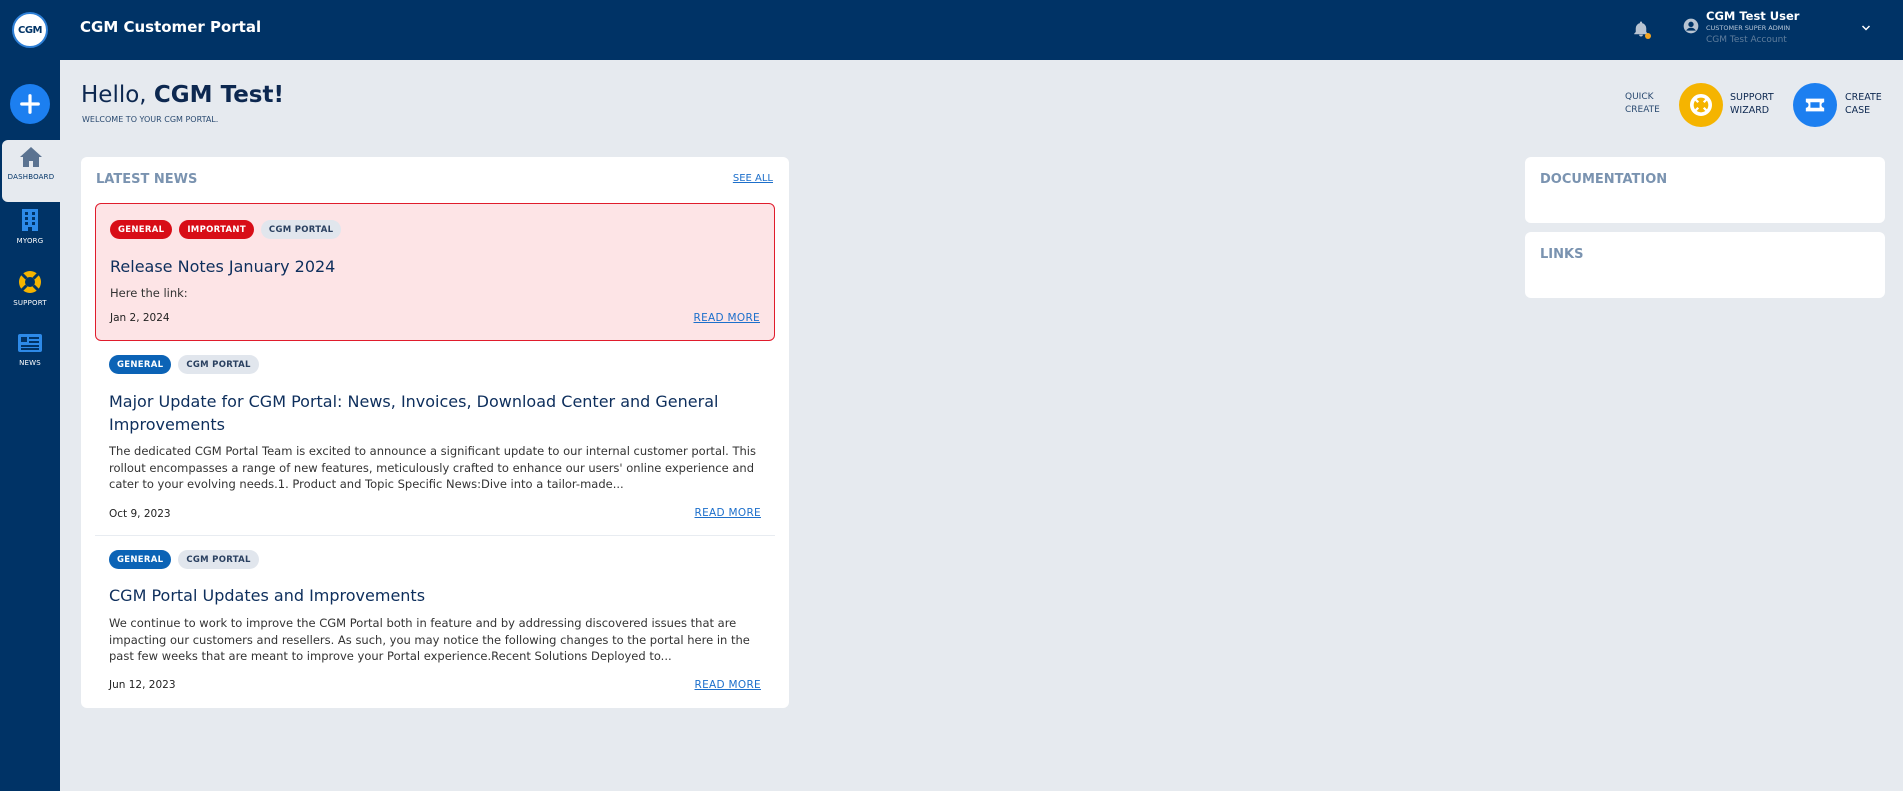 The image size is (1903, 791). What do you see at coordinates (31, 171) in the screenshot?
I see `sidebar-item-dashboard: DASHBOARD` at bounding box center [31, 171].